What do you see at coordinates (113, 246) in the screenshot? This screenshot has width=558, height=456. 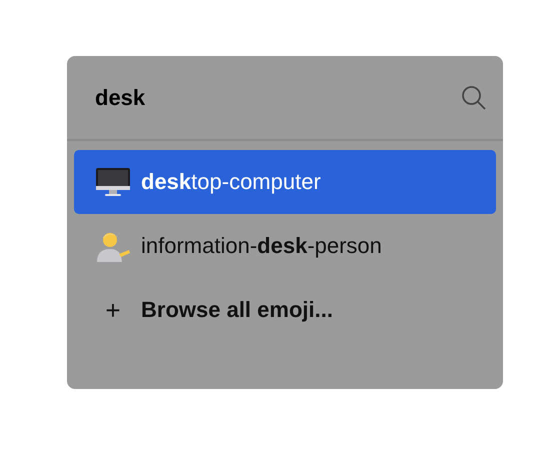 I see `person-icon` at bounding box center [113, 246].